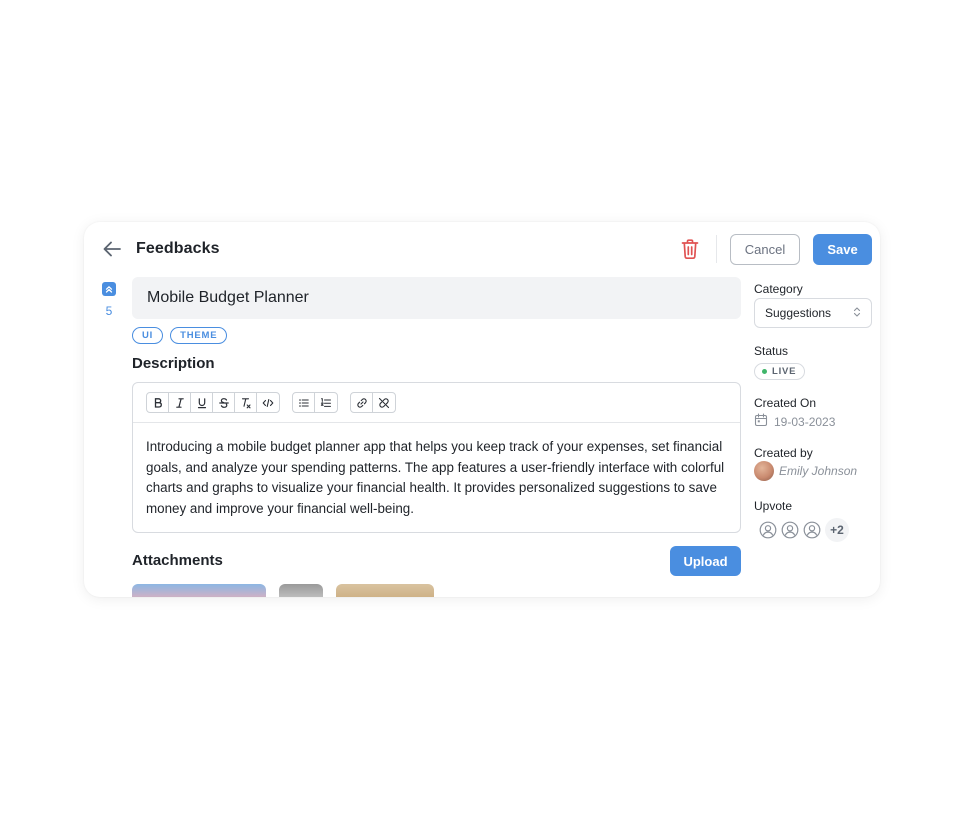  I want to click on bullet-list-icon, so click(304, 402).